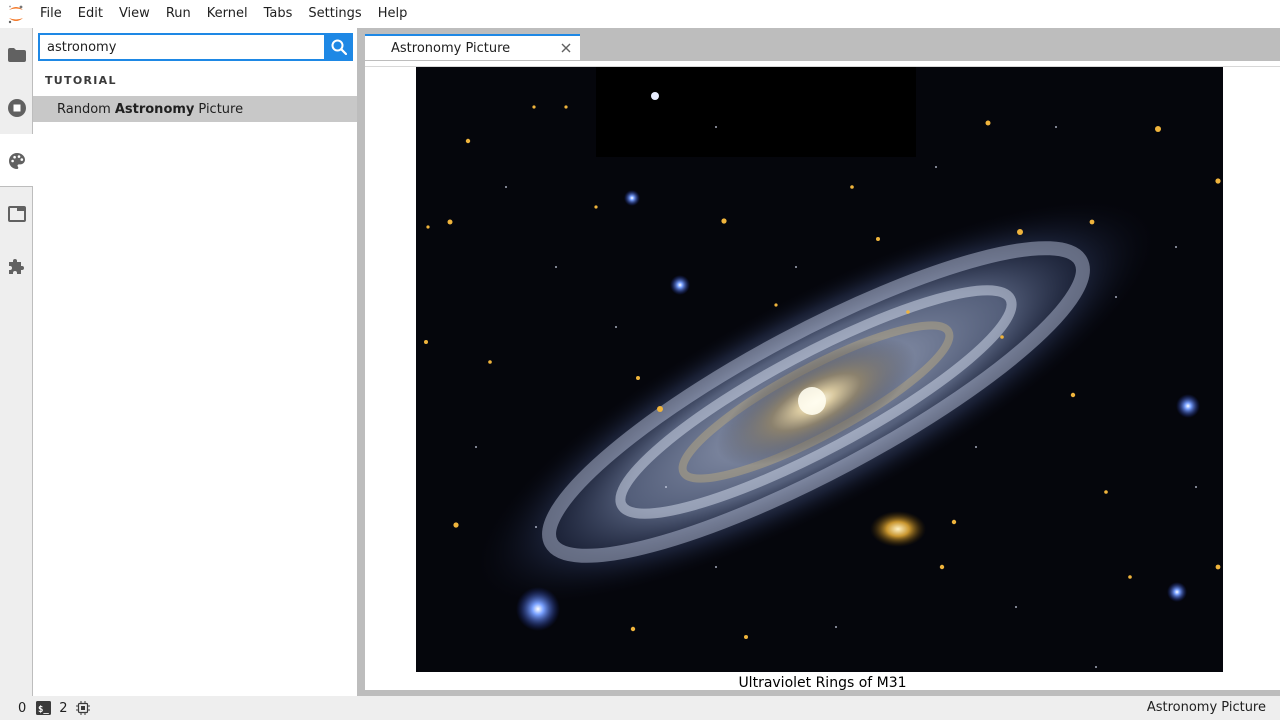 This screenshot has height=720, width=1280. I want to click on running-sessions-tab, so click(16, 107).